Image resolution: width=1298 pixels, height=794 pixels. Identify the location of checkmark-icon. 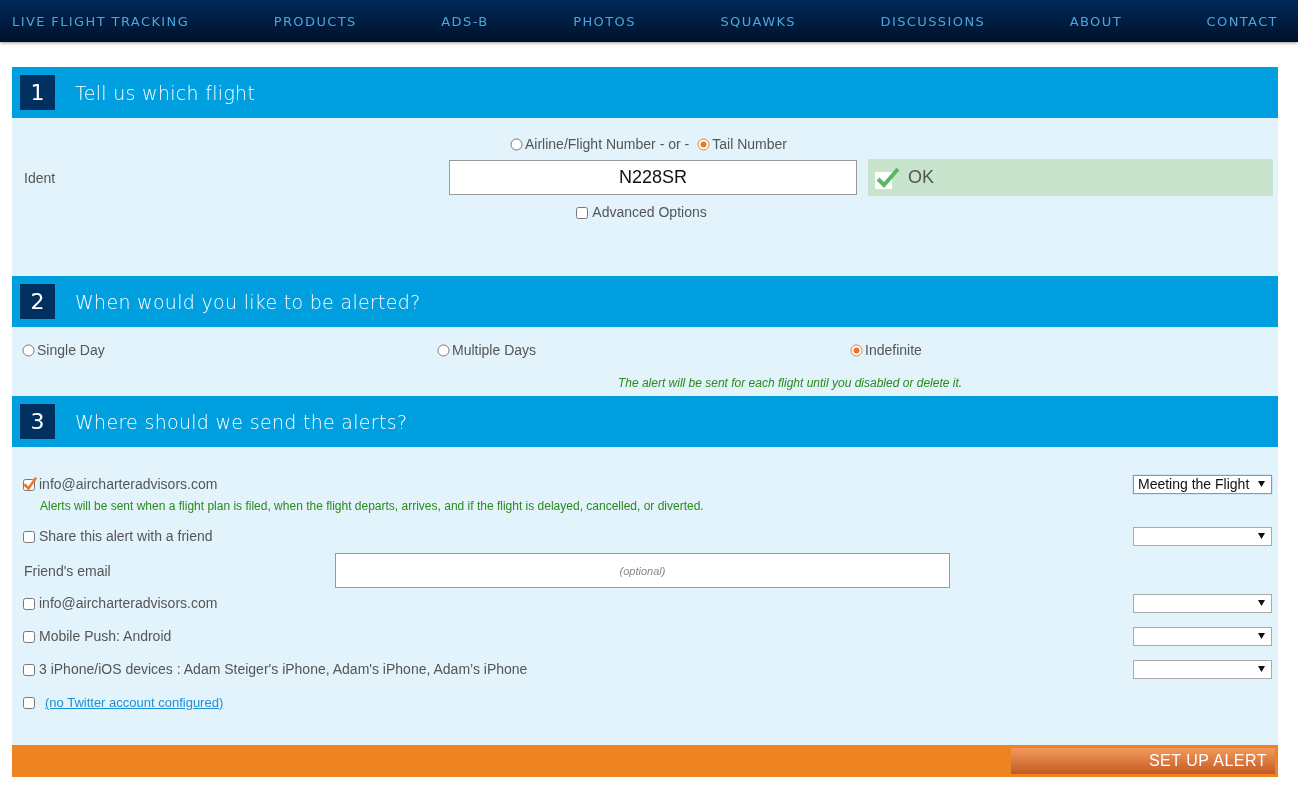
(887, 177).